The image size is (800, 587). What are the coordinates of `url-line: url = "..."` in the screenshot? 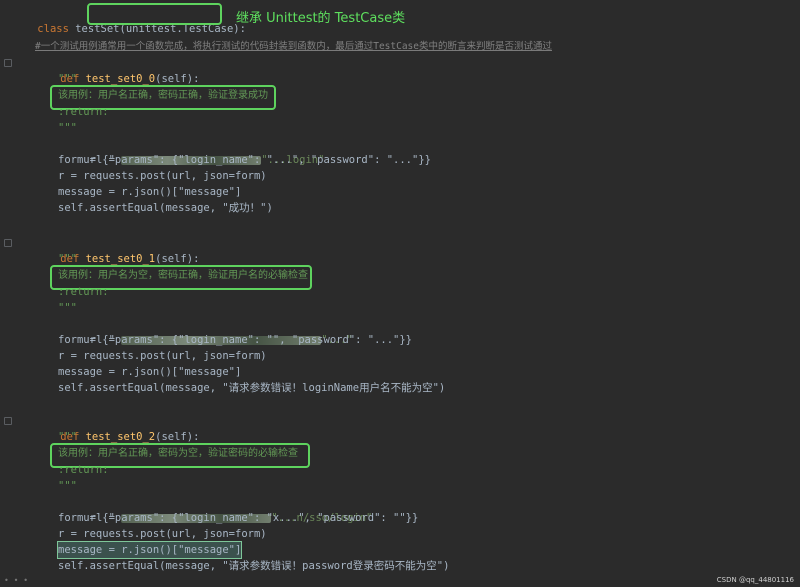 It's located at (429, 331).